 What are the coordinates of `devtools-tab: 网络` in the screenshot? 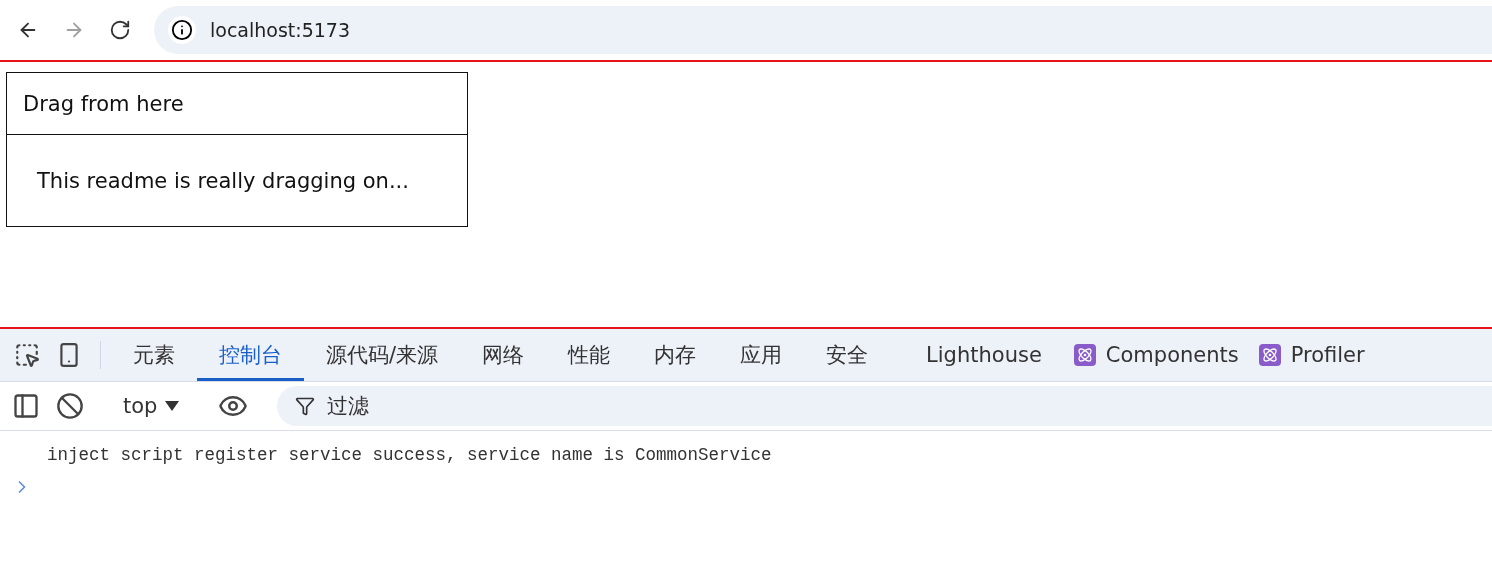 It's located at (503, 355).